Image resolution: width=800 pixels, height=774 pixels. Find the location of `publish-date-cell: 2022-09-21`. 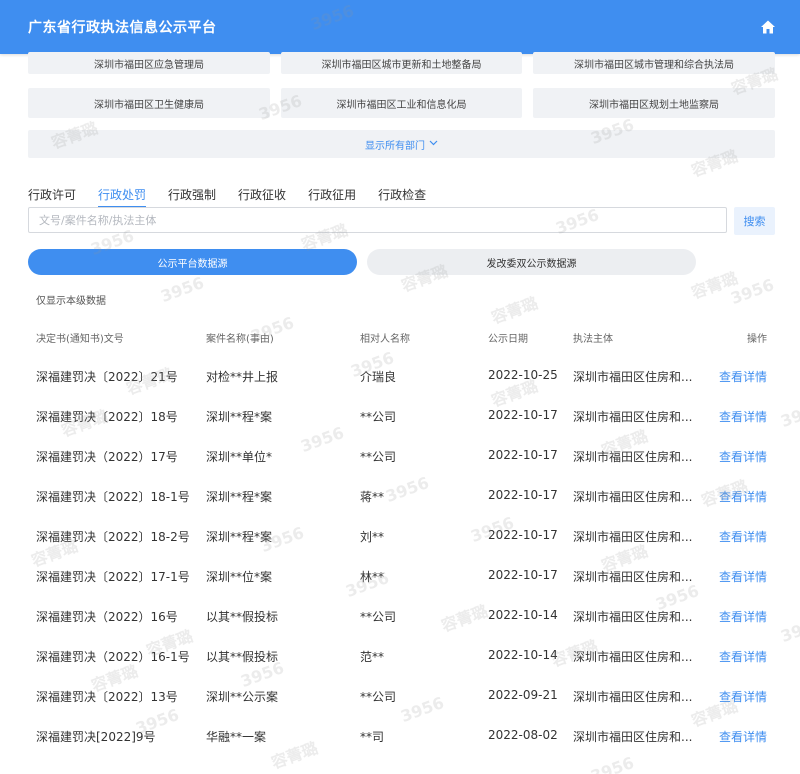

publish-date-cell: 2022-09-21 is located at coordinates (523, 695).